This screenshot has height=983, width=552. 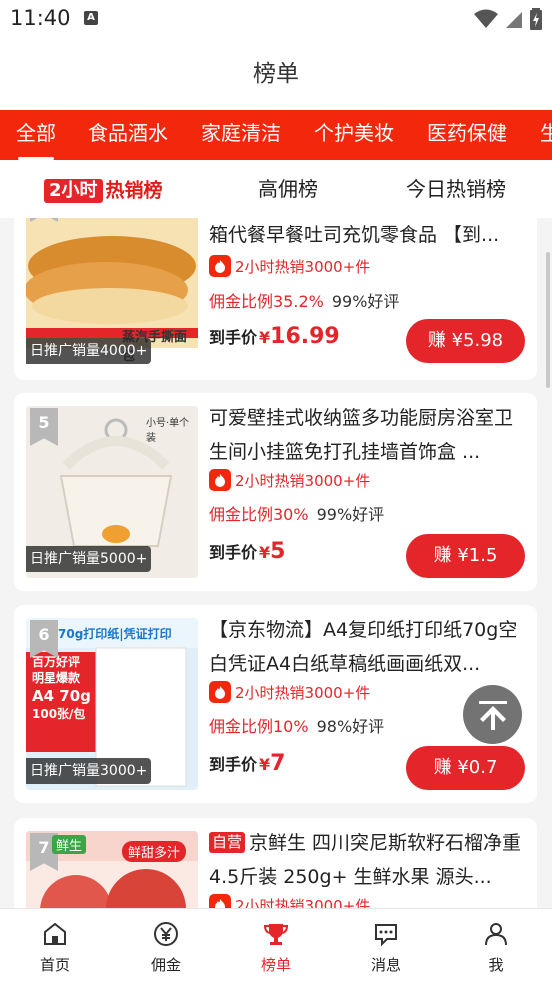 What do you see at coordinates (288, 189) in the screenshot?
I see `tab-high-commission: 高佣榜` at bounding box center [288, 189].